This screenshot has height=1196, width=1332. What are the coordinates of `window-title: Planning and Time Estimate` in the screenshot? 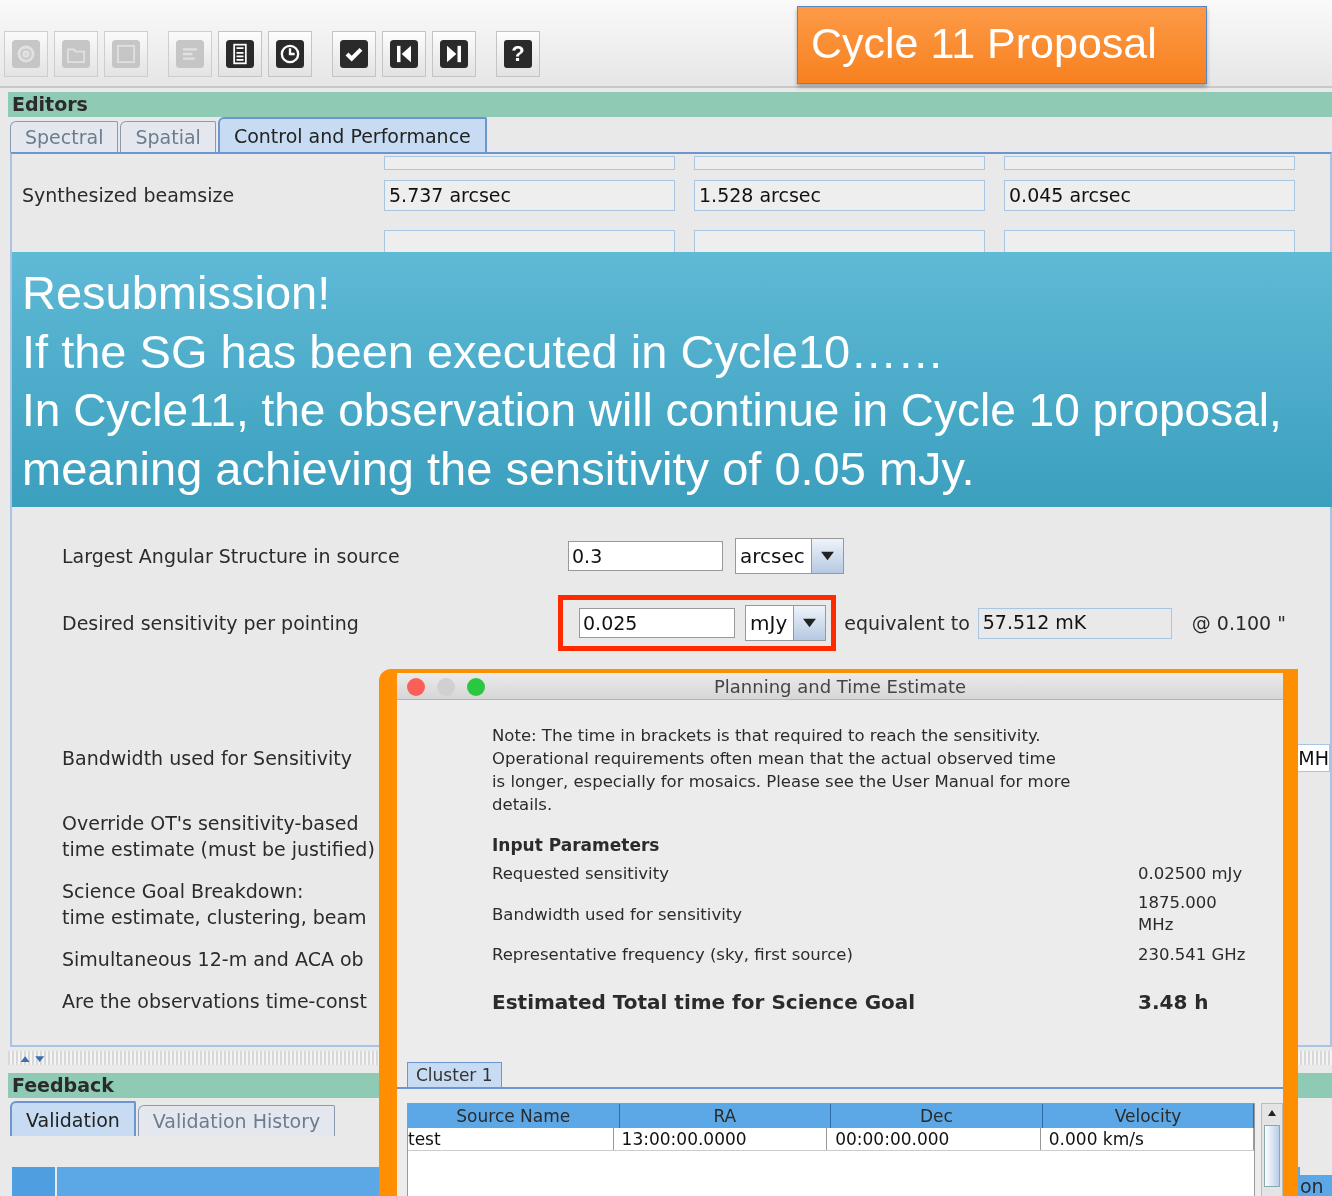 It's located at (840, 686).